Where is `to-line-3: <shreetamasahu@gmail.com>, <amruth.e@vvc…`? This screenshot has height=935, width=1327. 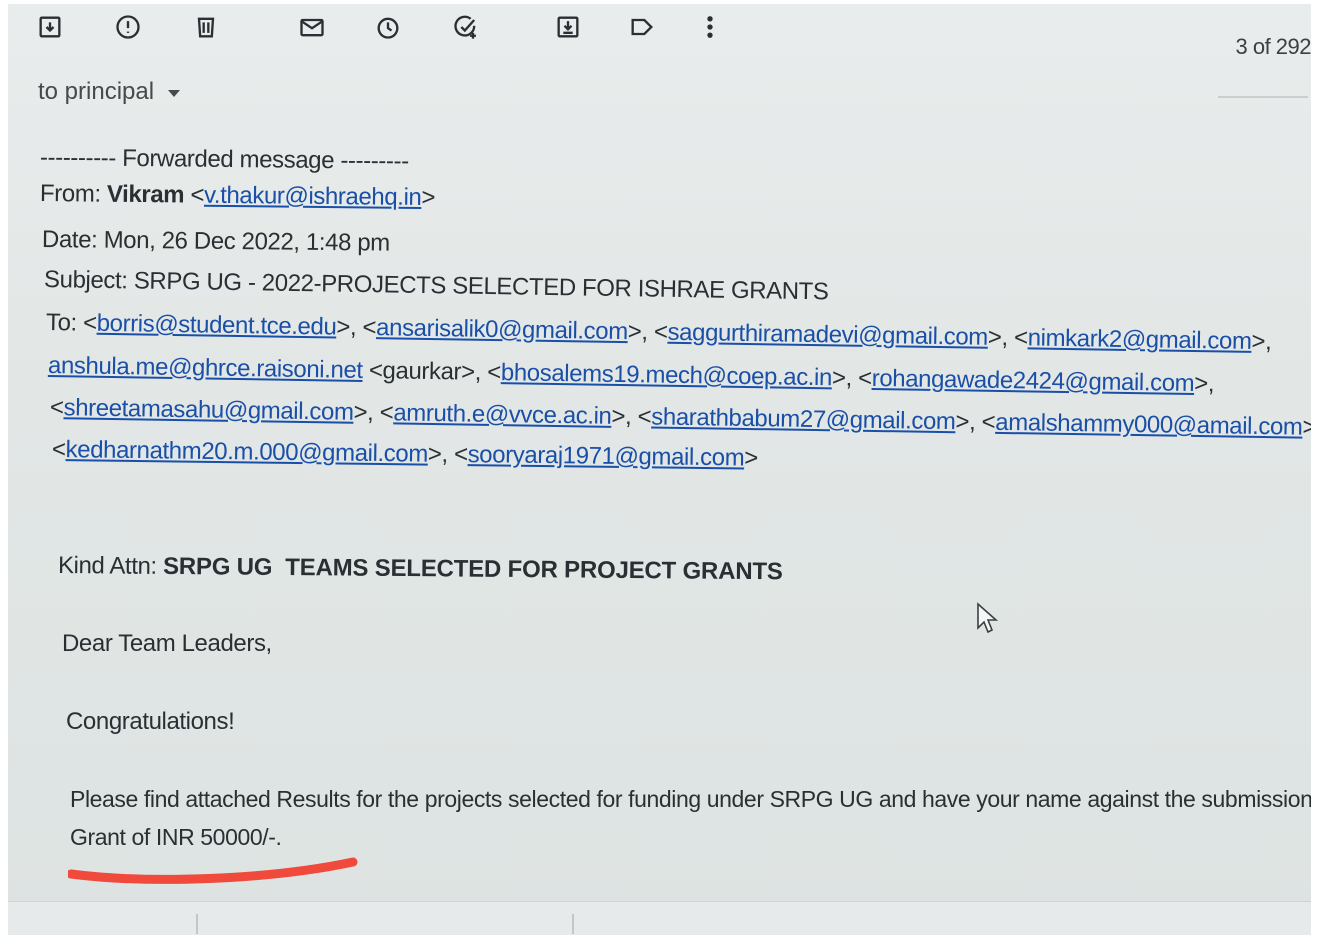 to-line-3: <shreetamasahu@gmail.com>, <amruth.e@vvc… is located at coordinates (680, 417).